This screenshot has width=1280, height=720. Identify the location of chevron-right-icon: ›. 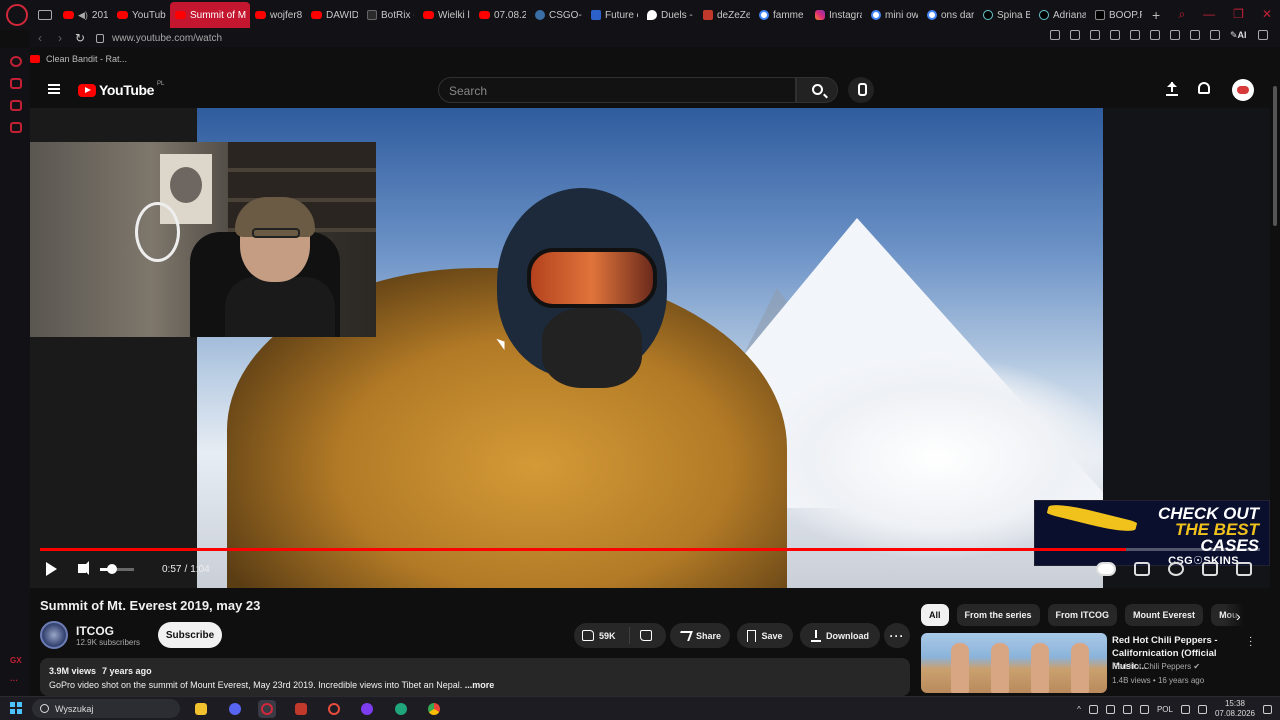
(1238, 616).